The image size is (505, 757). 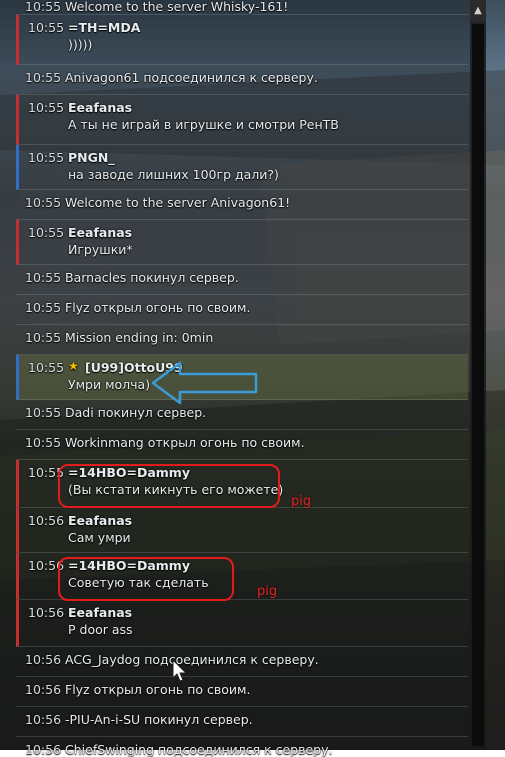 I want to click on chat-message: 10:55 Workinmang открыл огонь по своим., so click(x=242, y=445).